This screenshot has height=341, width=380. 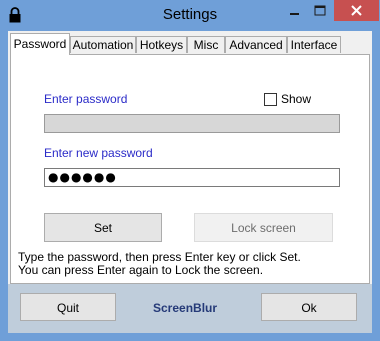 I want to click on current-password-field, so click(x=192, y=123).